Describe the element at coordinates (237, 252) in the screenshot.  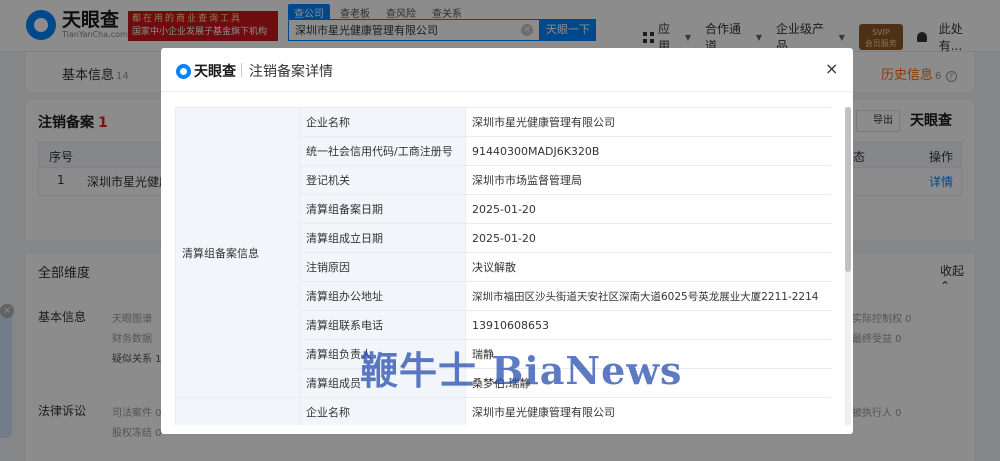
I see `group-label: 清算组备案信息` at that location.